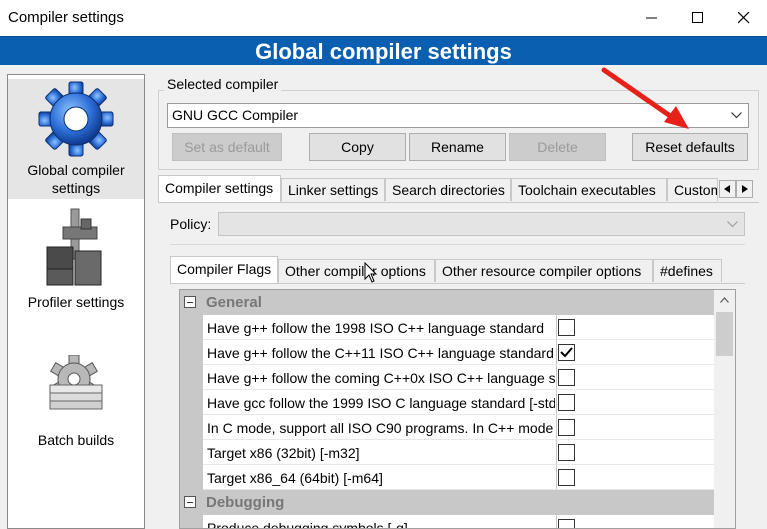 The image size is (767, 529). Describe the element at coordinates (191, 224) in the screenshot. I see `policy-label: Policy:` at that location.